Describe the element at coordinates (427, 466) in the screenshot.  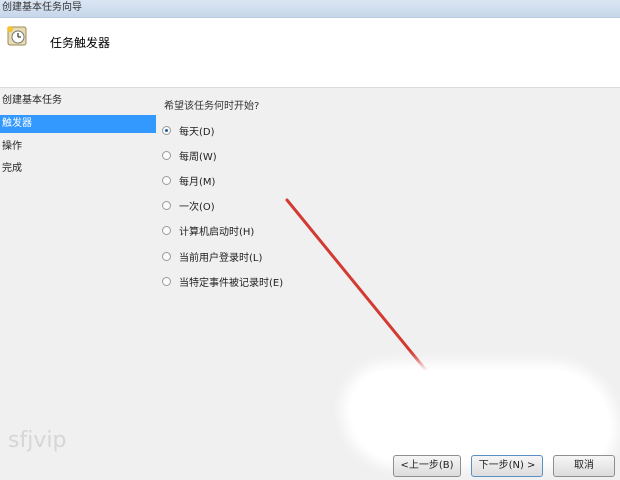
I see `back-button: <上一步(B)` at that location.